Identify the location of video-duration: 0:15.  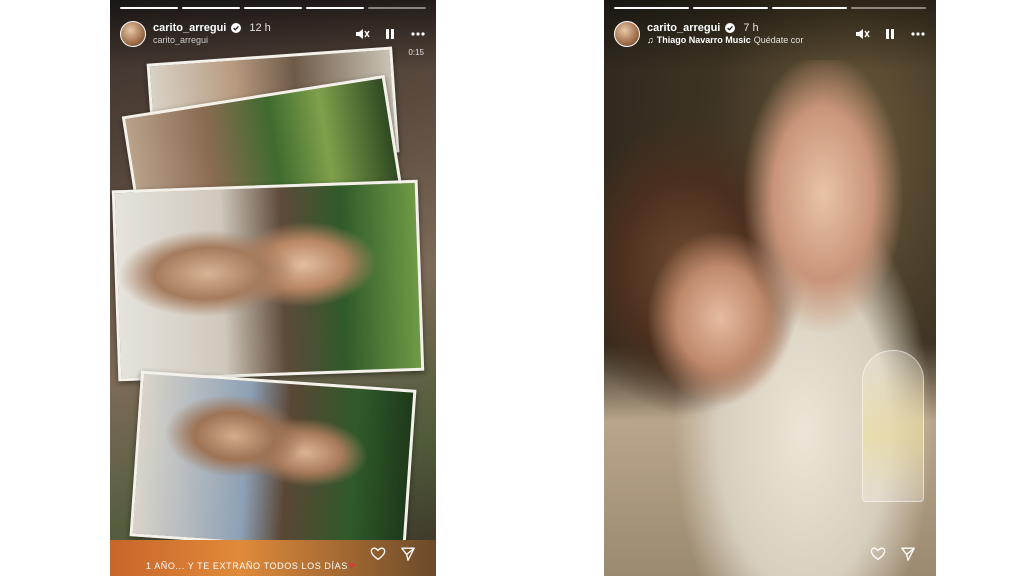
(416, 52).